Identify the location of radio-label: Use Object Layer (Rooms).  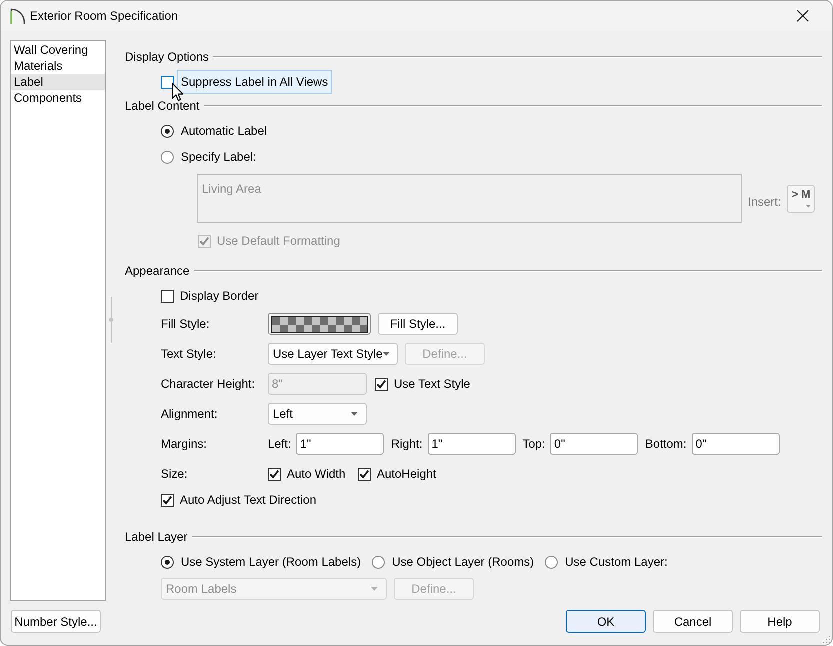
(463, 562).